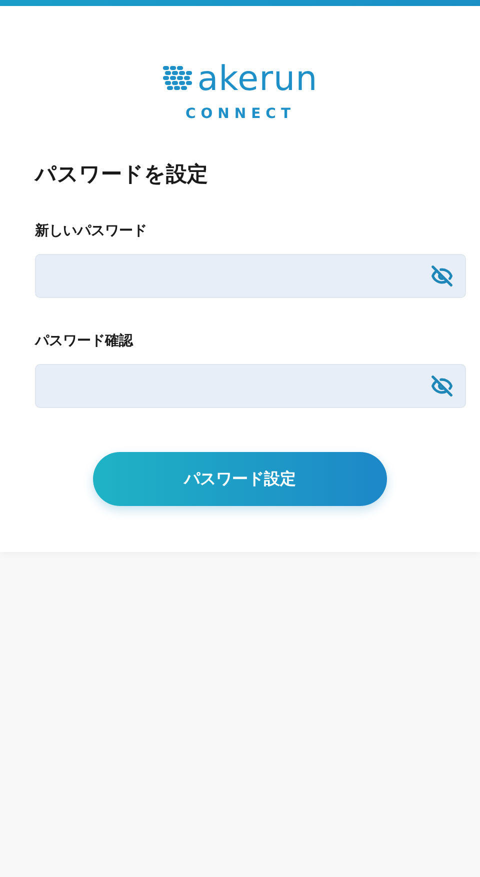 Image resolution: width=480 pixels, height=877 pixels. What do you see at coordinates (122, 174) in the screenshot?
I see `page-title: パスワードを設定` at bounding box center [122, 174].